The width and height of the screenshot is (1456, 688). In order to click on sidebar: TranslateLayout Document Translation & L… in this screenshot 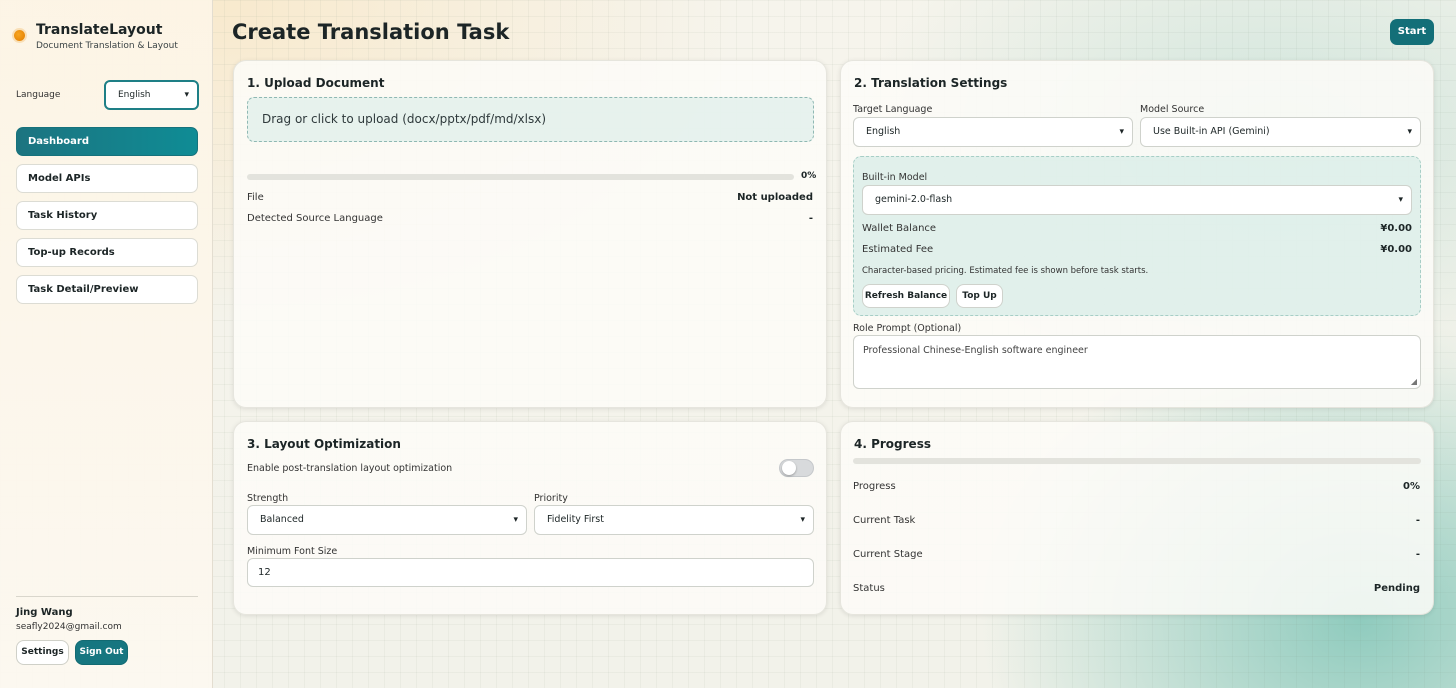, I will do `click(106, 344)`.